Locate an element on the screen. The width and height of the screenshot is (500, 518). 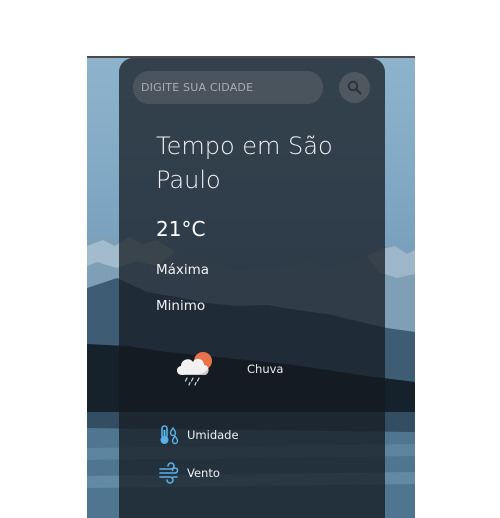
rain-cloud-sun-icon is located at coordinates (194, 369).